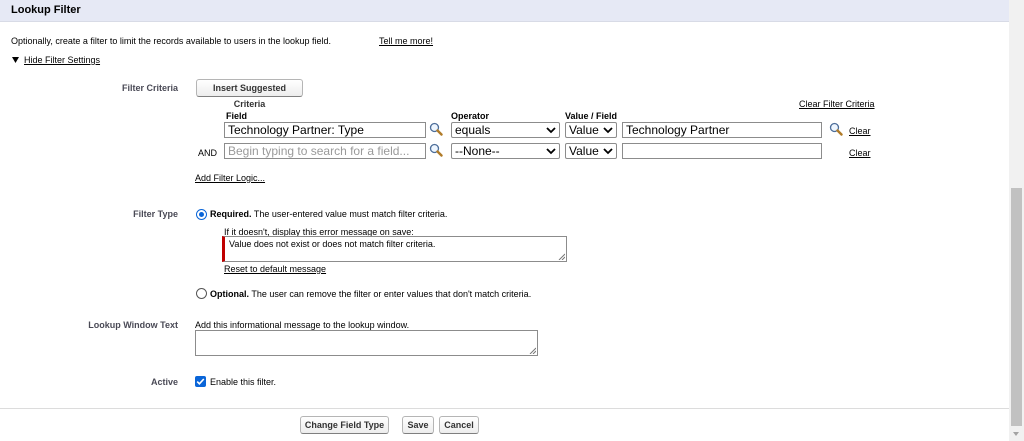  What do you see at coordinates (275, 269) in the screenshot?
I see `reset-default-message-link: Reset to default message` at bounding box center [275, 269].